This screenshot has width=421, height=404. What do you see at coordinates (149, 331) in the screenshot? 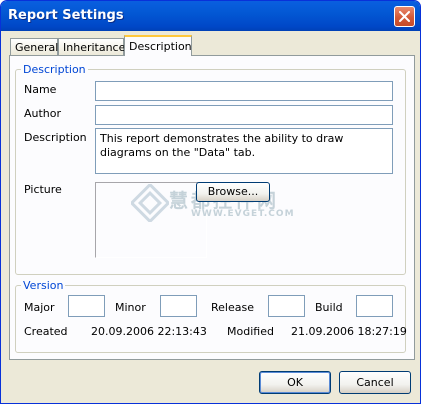
I see `created-value: 20.09.2006 22:13:43` at bounding box center [149, 331].